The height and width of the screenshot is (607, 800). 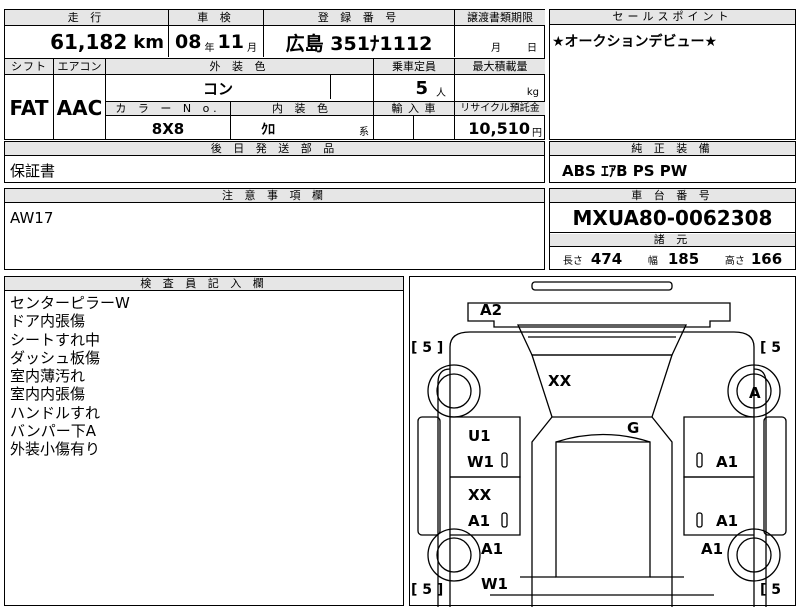 What do you see at coordinates (216, 17) in the screenshot?
I see `inspection-header: 車 検` at bounding box center [216, 17].